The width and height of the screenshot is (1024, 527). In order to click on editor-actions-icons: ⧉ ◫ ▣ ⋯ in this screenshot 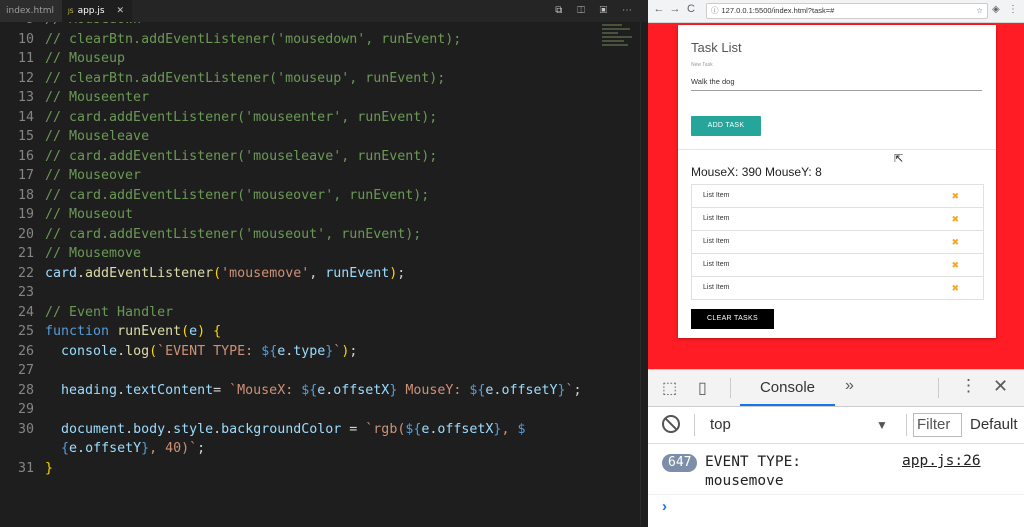, I will do `click(596, 10)`.